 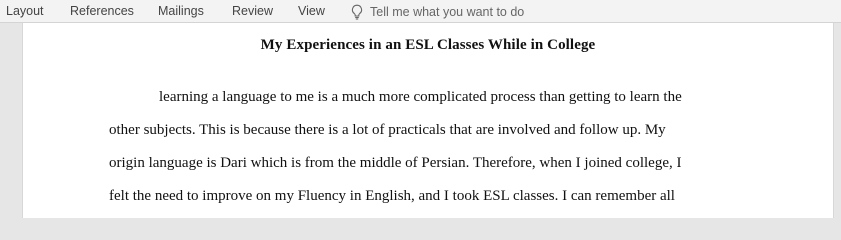 What do you see at coordinates (311, 11) in the screenshot?
I see `tab-view: View` at bounding box center [311, 11].